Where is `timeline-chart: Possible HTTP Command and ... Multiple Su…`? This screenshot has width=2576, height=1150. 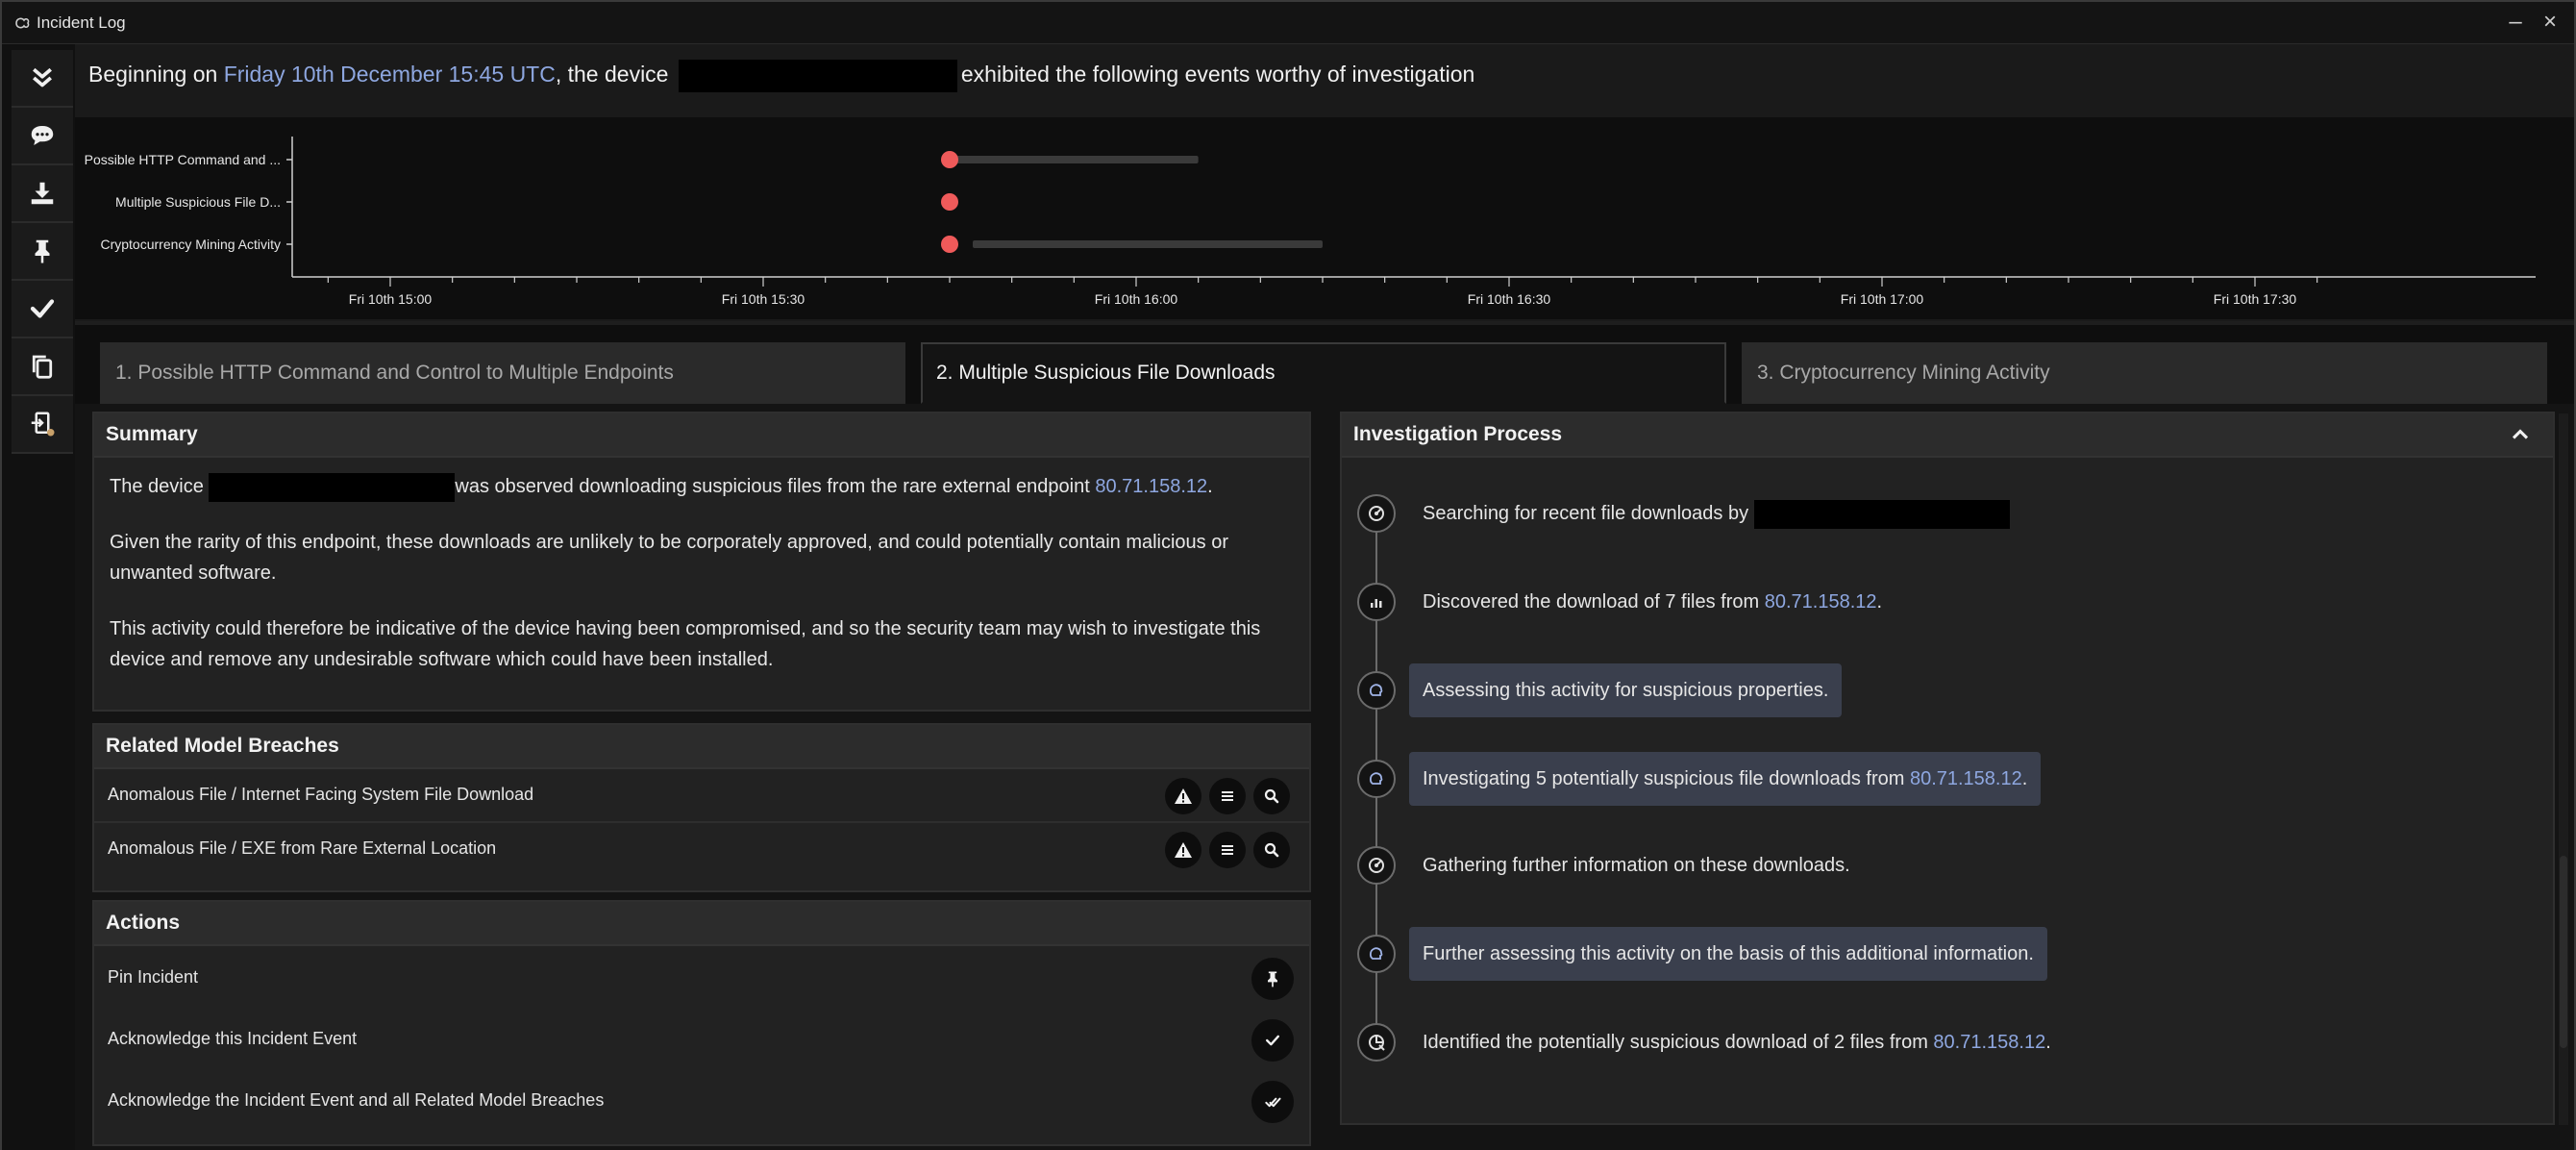
timeline-chart: Possible HTTP Command and ... Multiple Su… is located at coordinates (1310, 222).